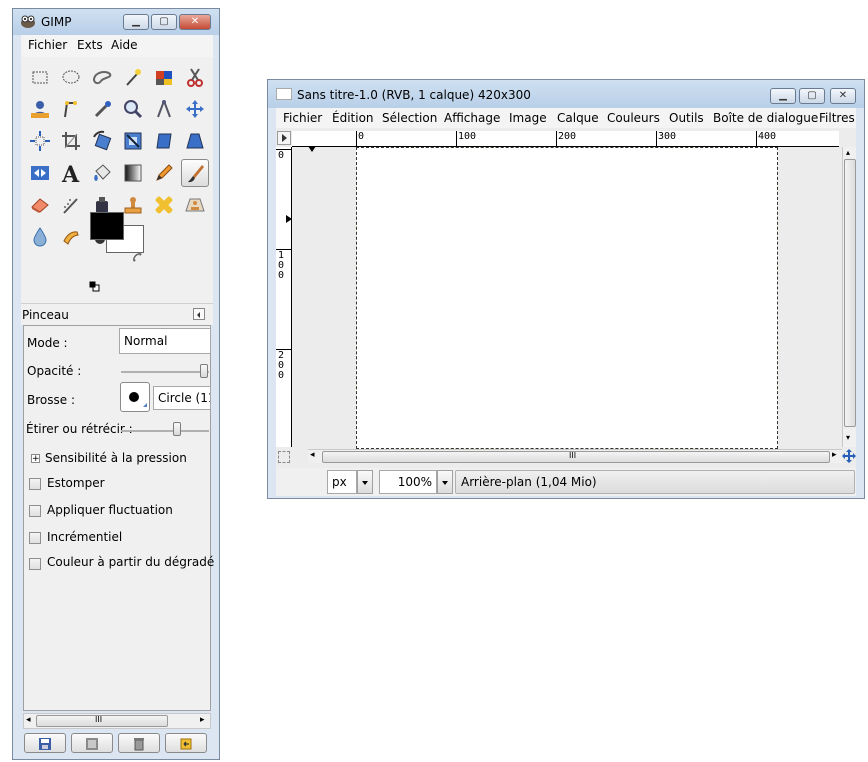  What do you see at coordinates (35, 538) in the screenshot?
I see `incremental-checkbox` at bounding box center [35, 538].